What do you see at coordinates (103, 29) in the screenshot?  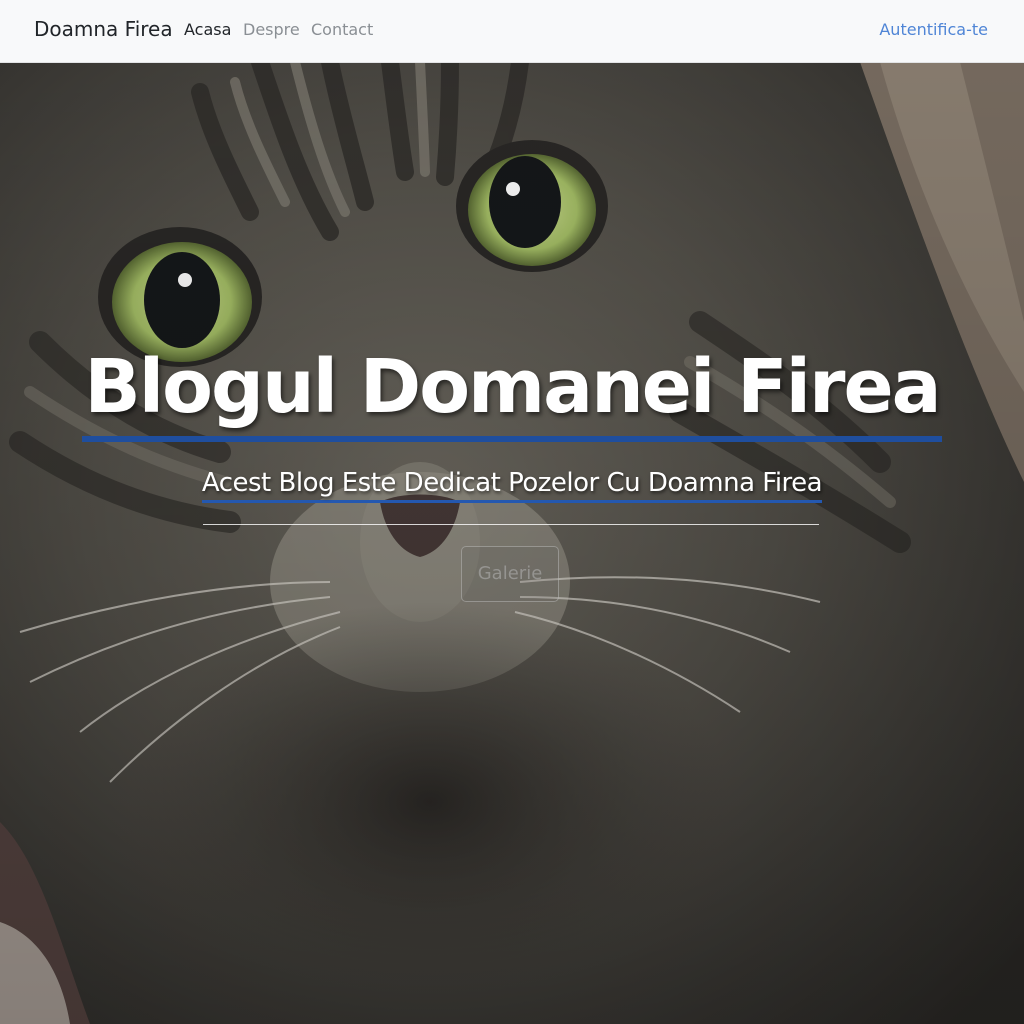 I see `brand-link: Doamna Firea` at bounding box center [103, 29].